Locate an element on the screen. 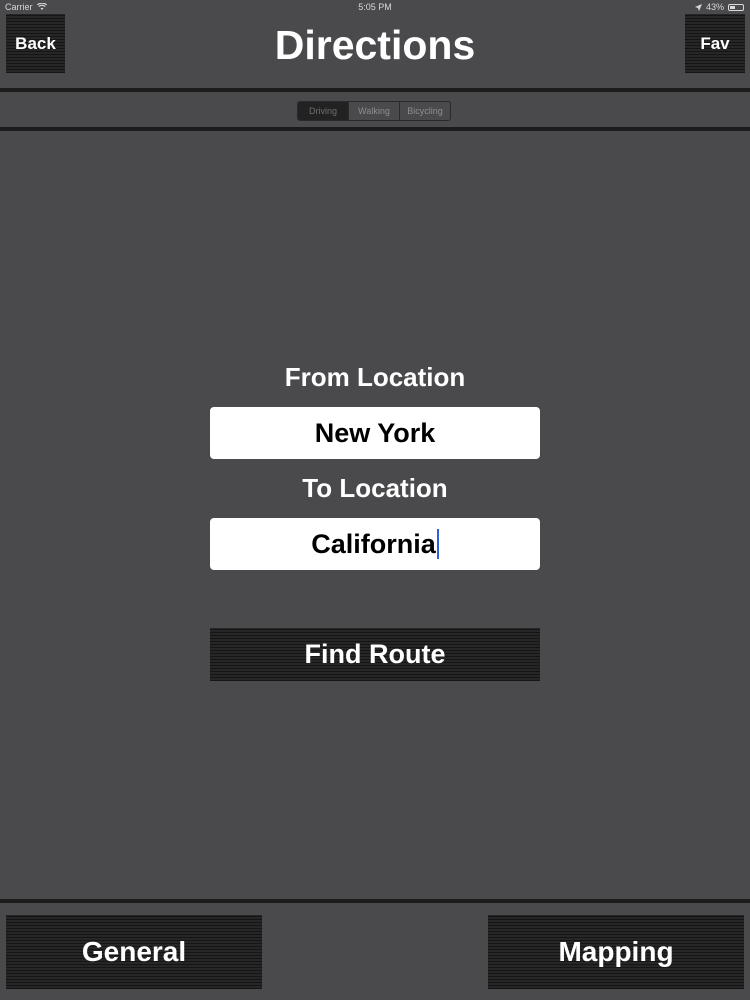 The height and width of the screenshot is (1000, 750). from-location-value: New York is located at coordinates (375, 432).